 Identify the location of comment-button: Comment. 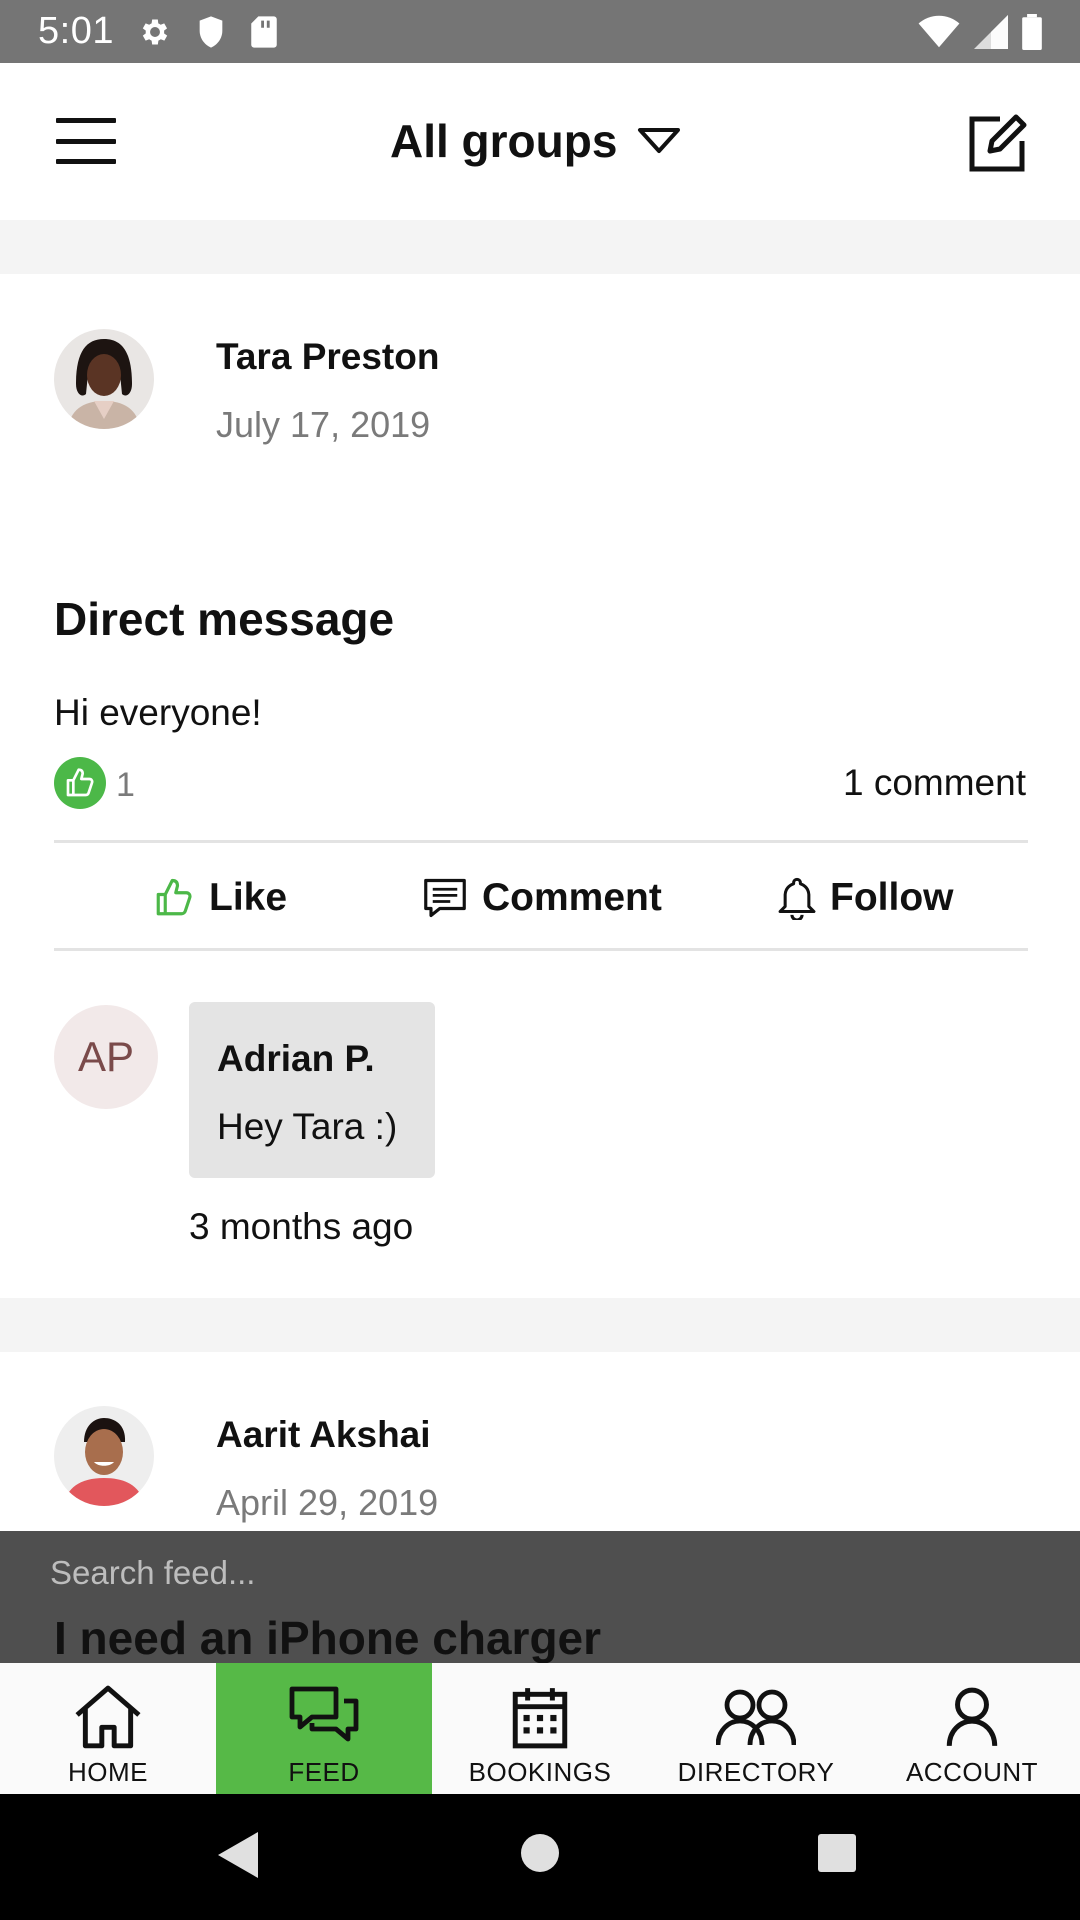
(542, 898).